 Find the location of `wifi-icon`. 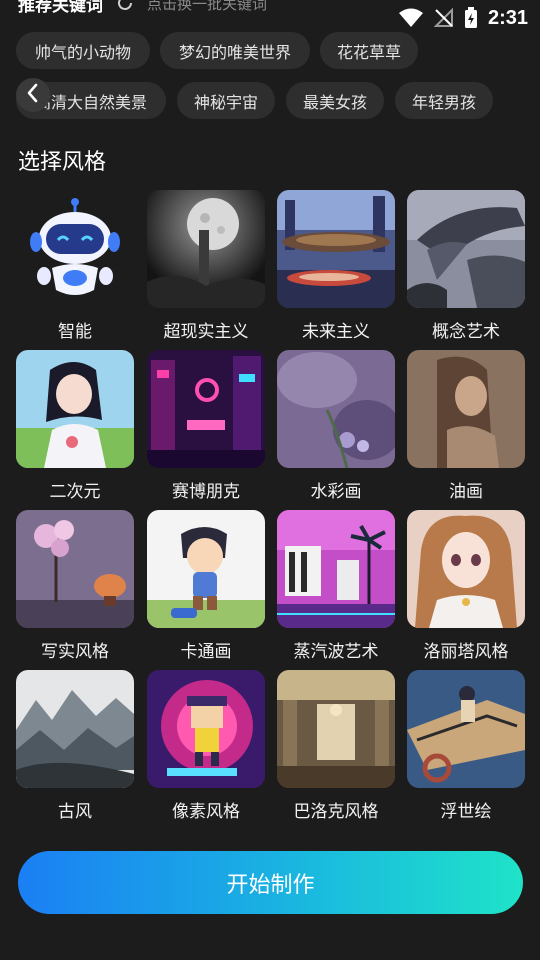

wifi-icon is located at coordinates (411, 18).